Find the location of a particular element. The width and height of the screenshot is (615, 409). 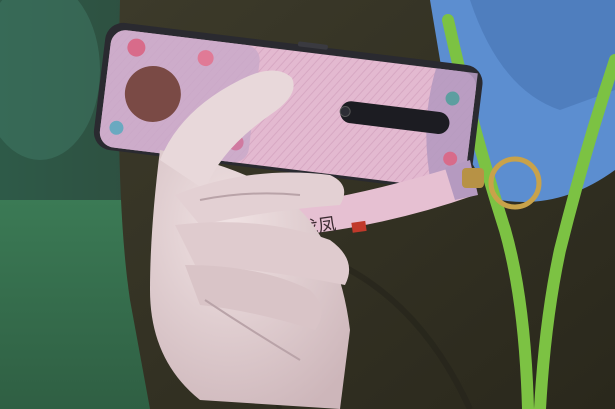

strap-clasp is located at coordinates (473, 178).